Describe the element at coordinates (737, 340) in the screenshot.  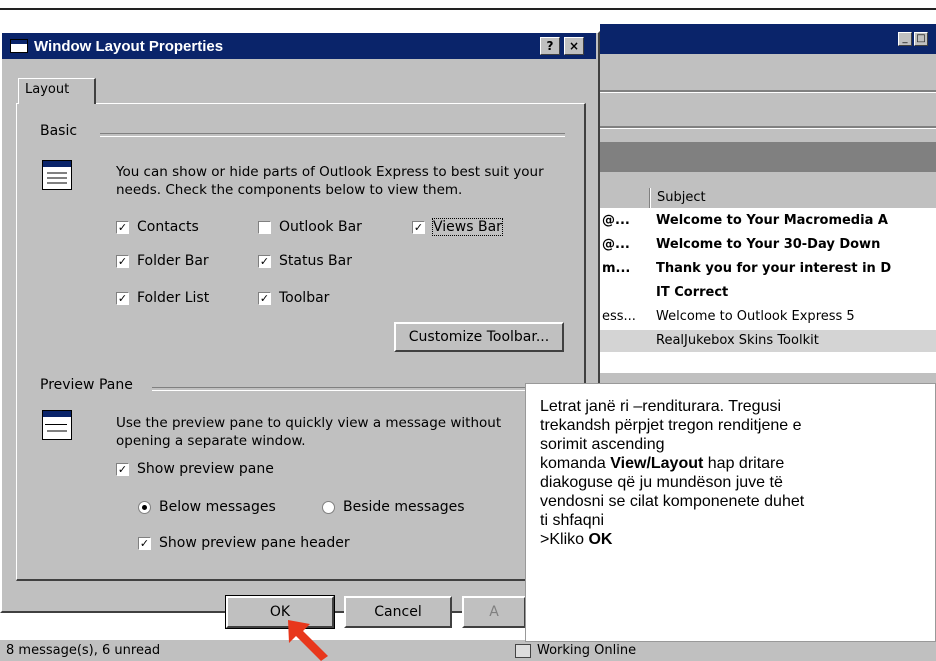
I see `message-subject: RealJukebox Skins Toolkit` at that location.